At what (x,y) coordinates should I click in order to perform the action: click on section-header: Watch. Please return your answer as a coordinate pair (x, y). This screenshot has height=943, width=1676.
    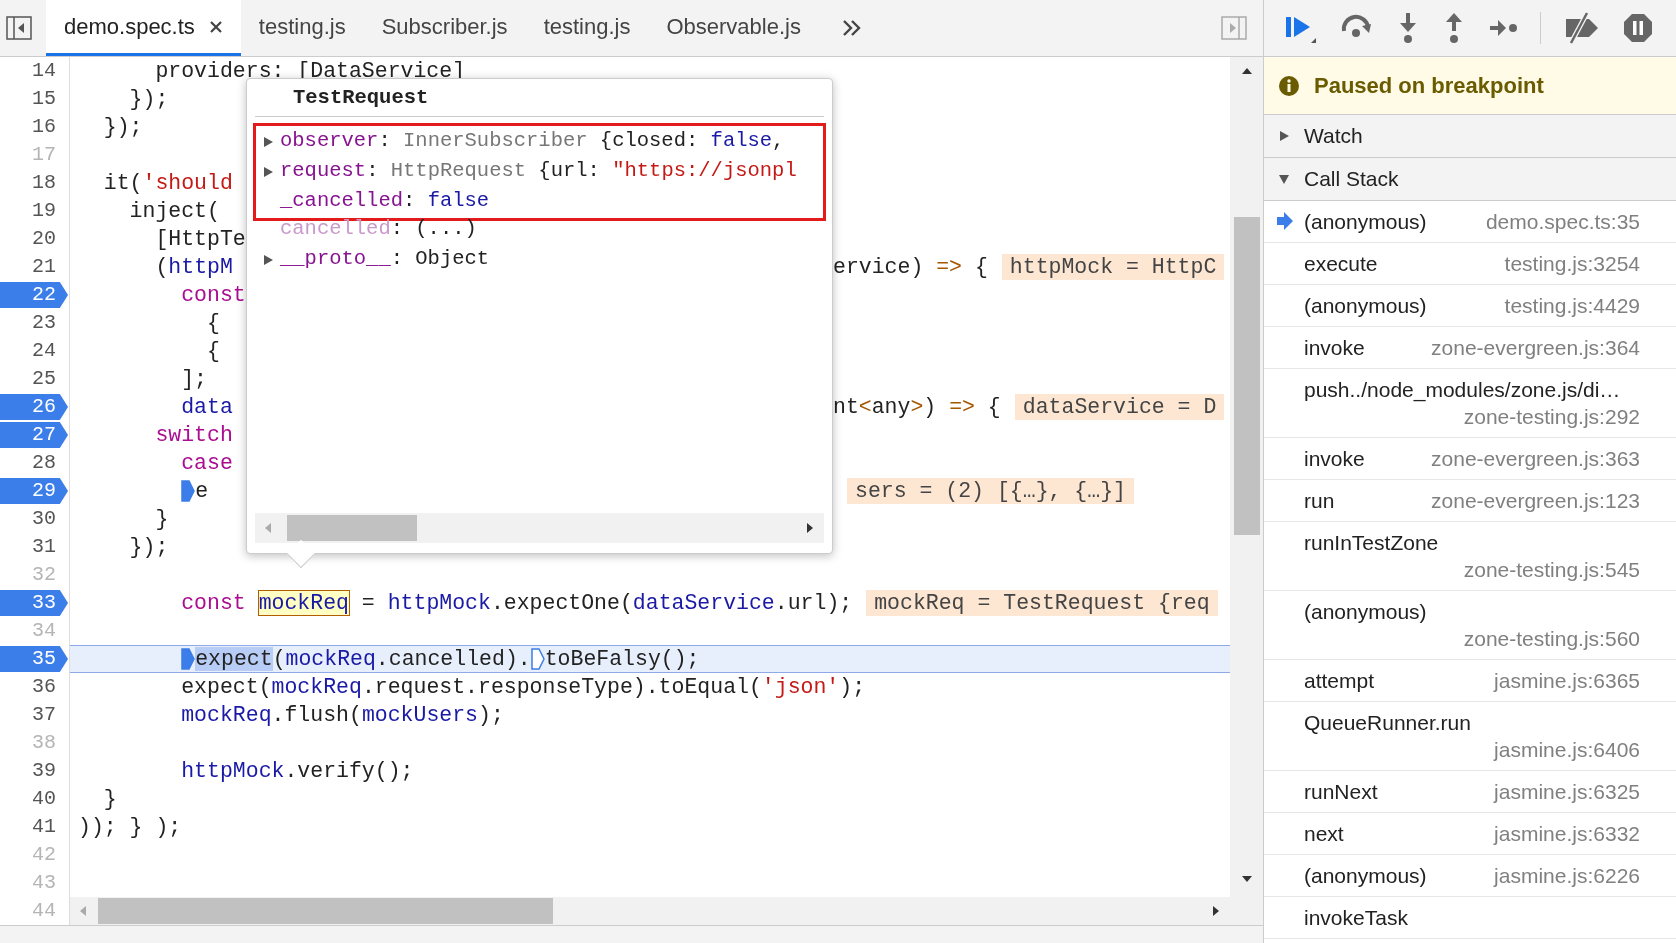
    Looking at the image, I should click on (1470, 136).